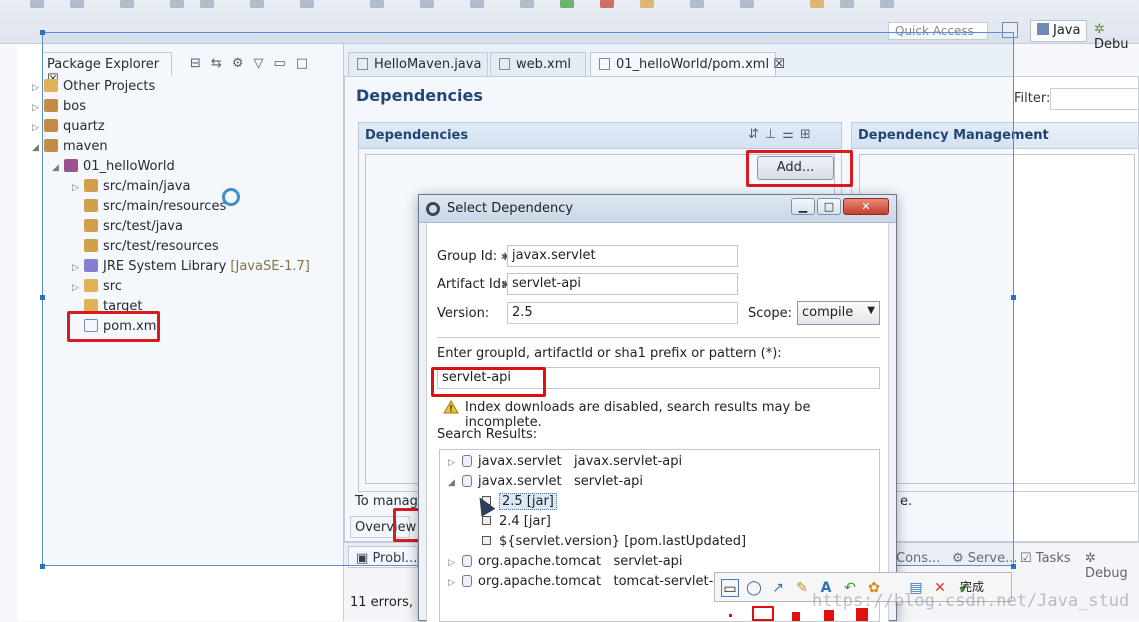 This screenshot has width=1139, height=622. Describe the element at coordinates (145, 247) in the screenshot. I see `tree-item-src-test-resources: src/test/resources` at that location.